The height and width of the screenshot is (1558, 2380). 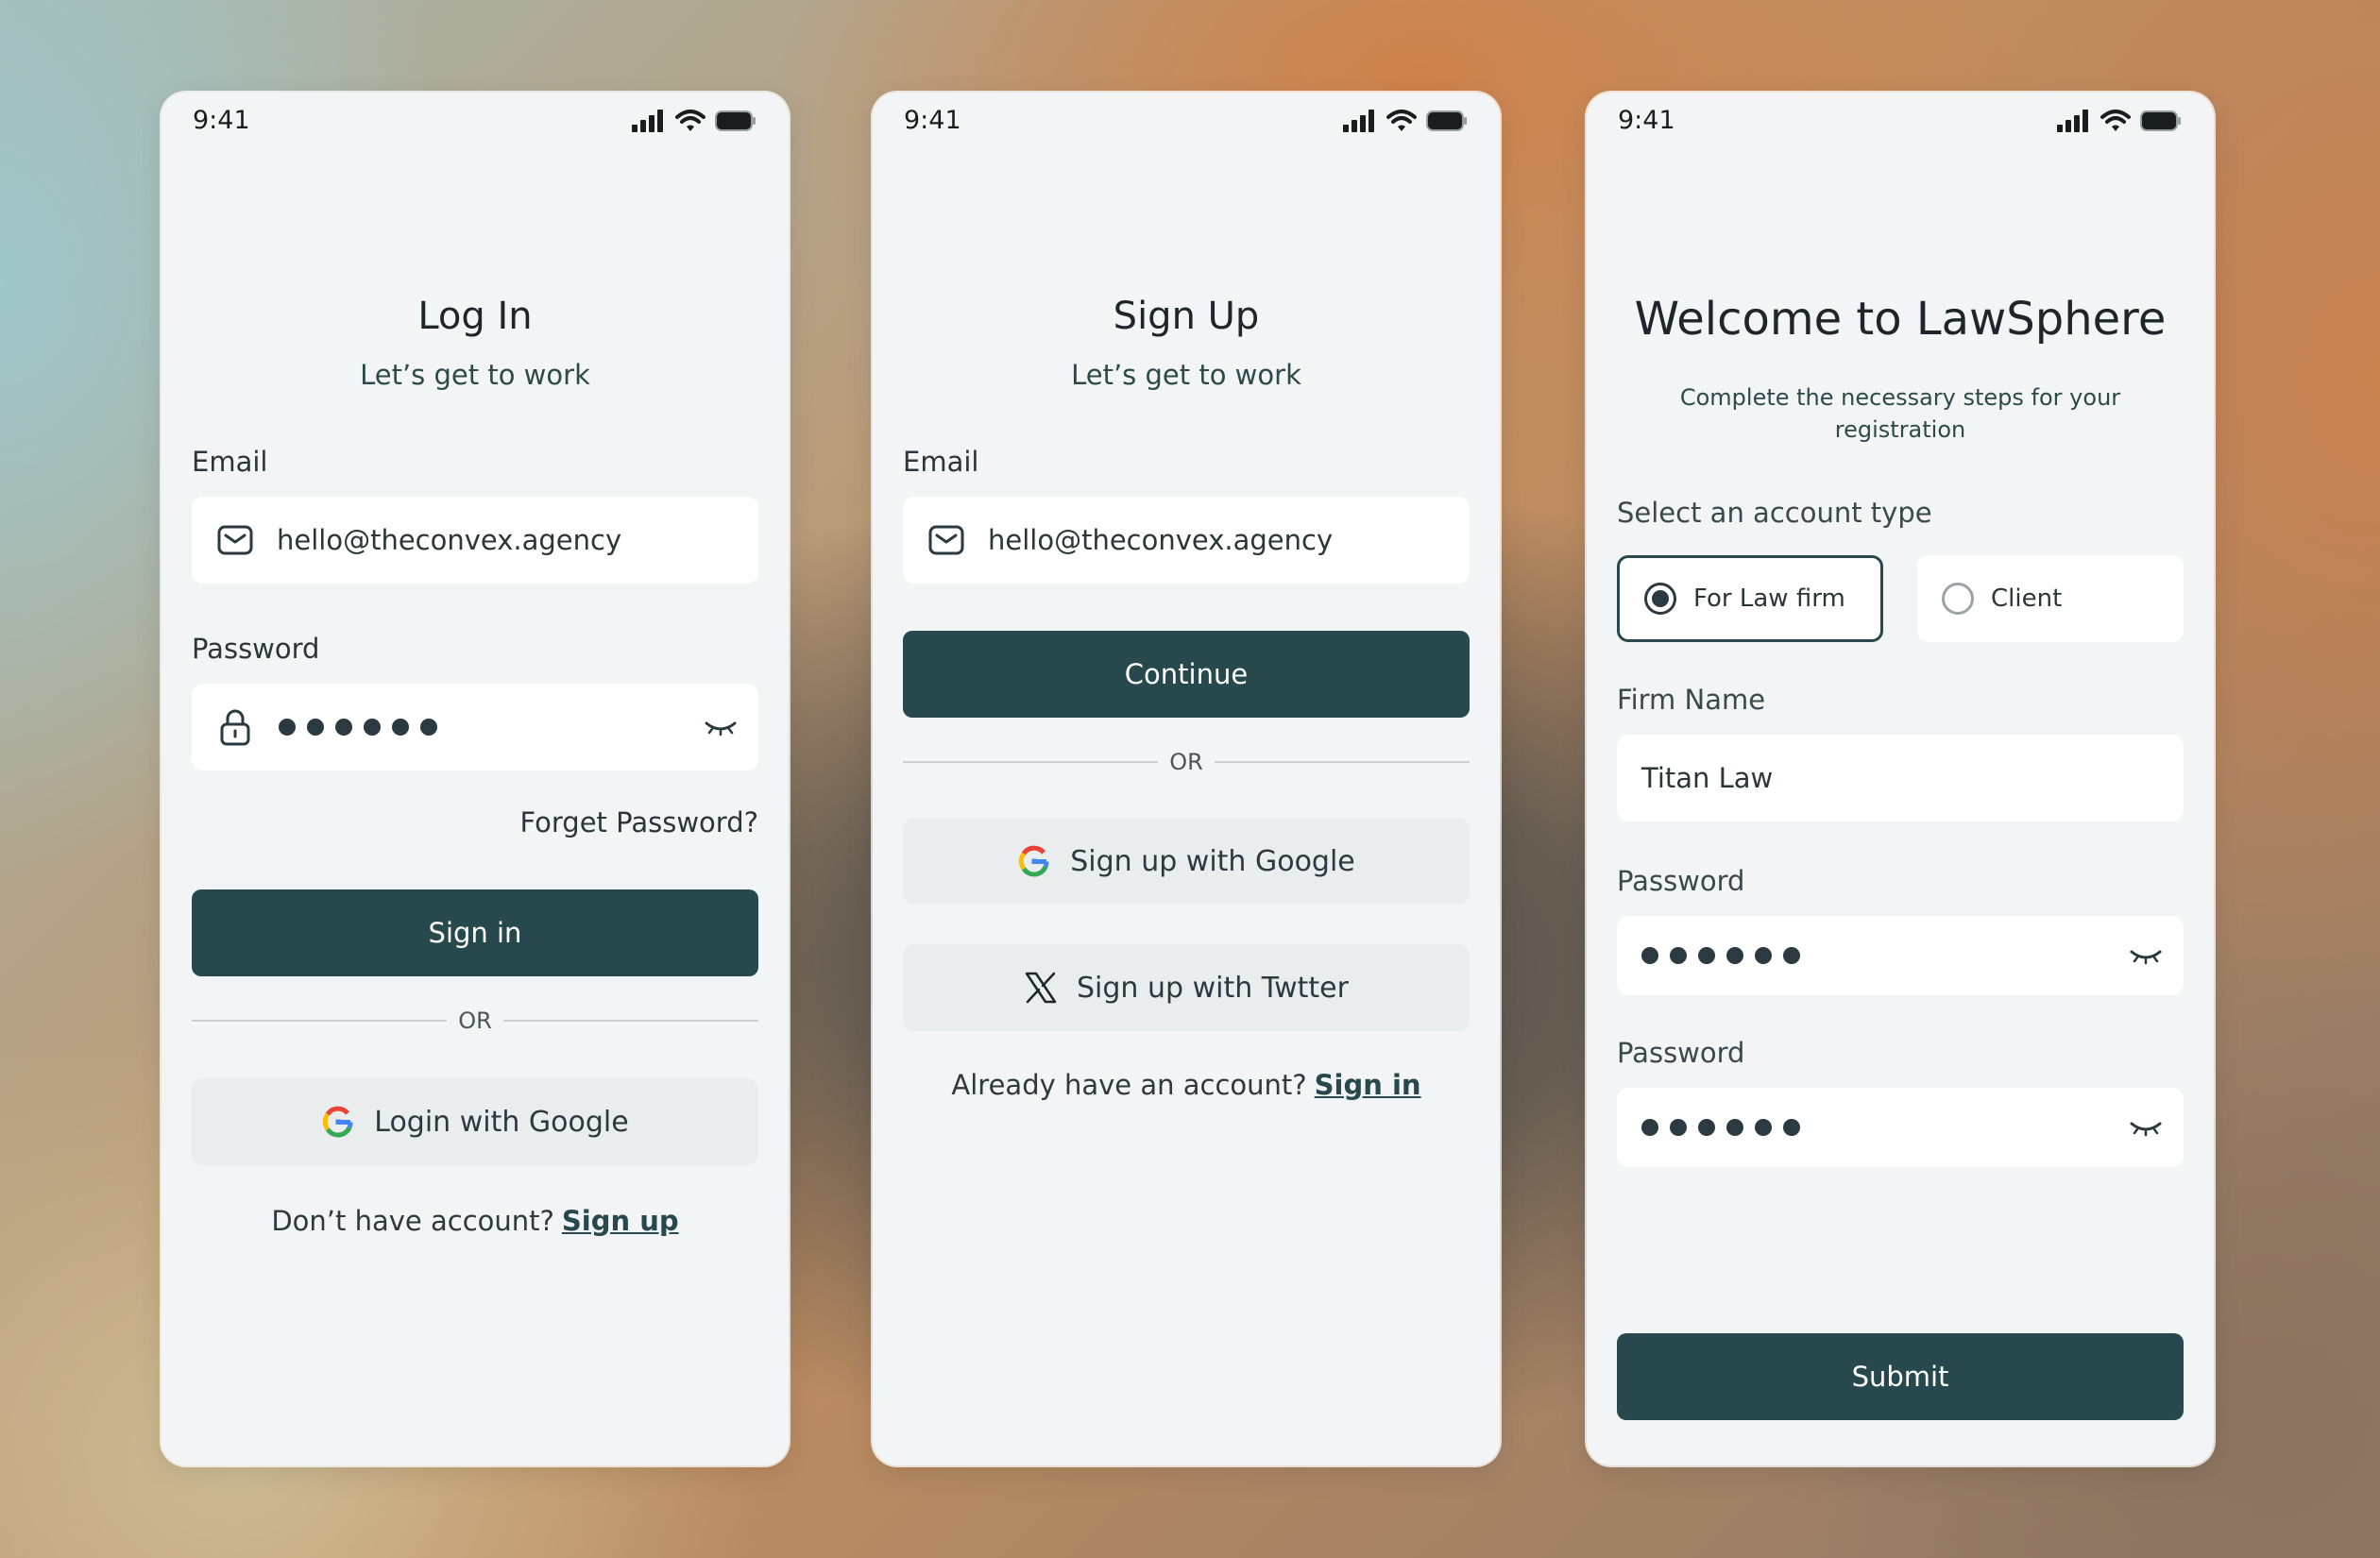 What do you see at coordinates (620, 1221) in the screenshot?
I see `sign-up-link: Sign up` at bounding box center [620, 1221].